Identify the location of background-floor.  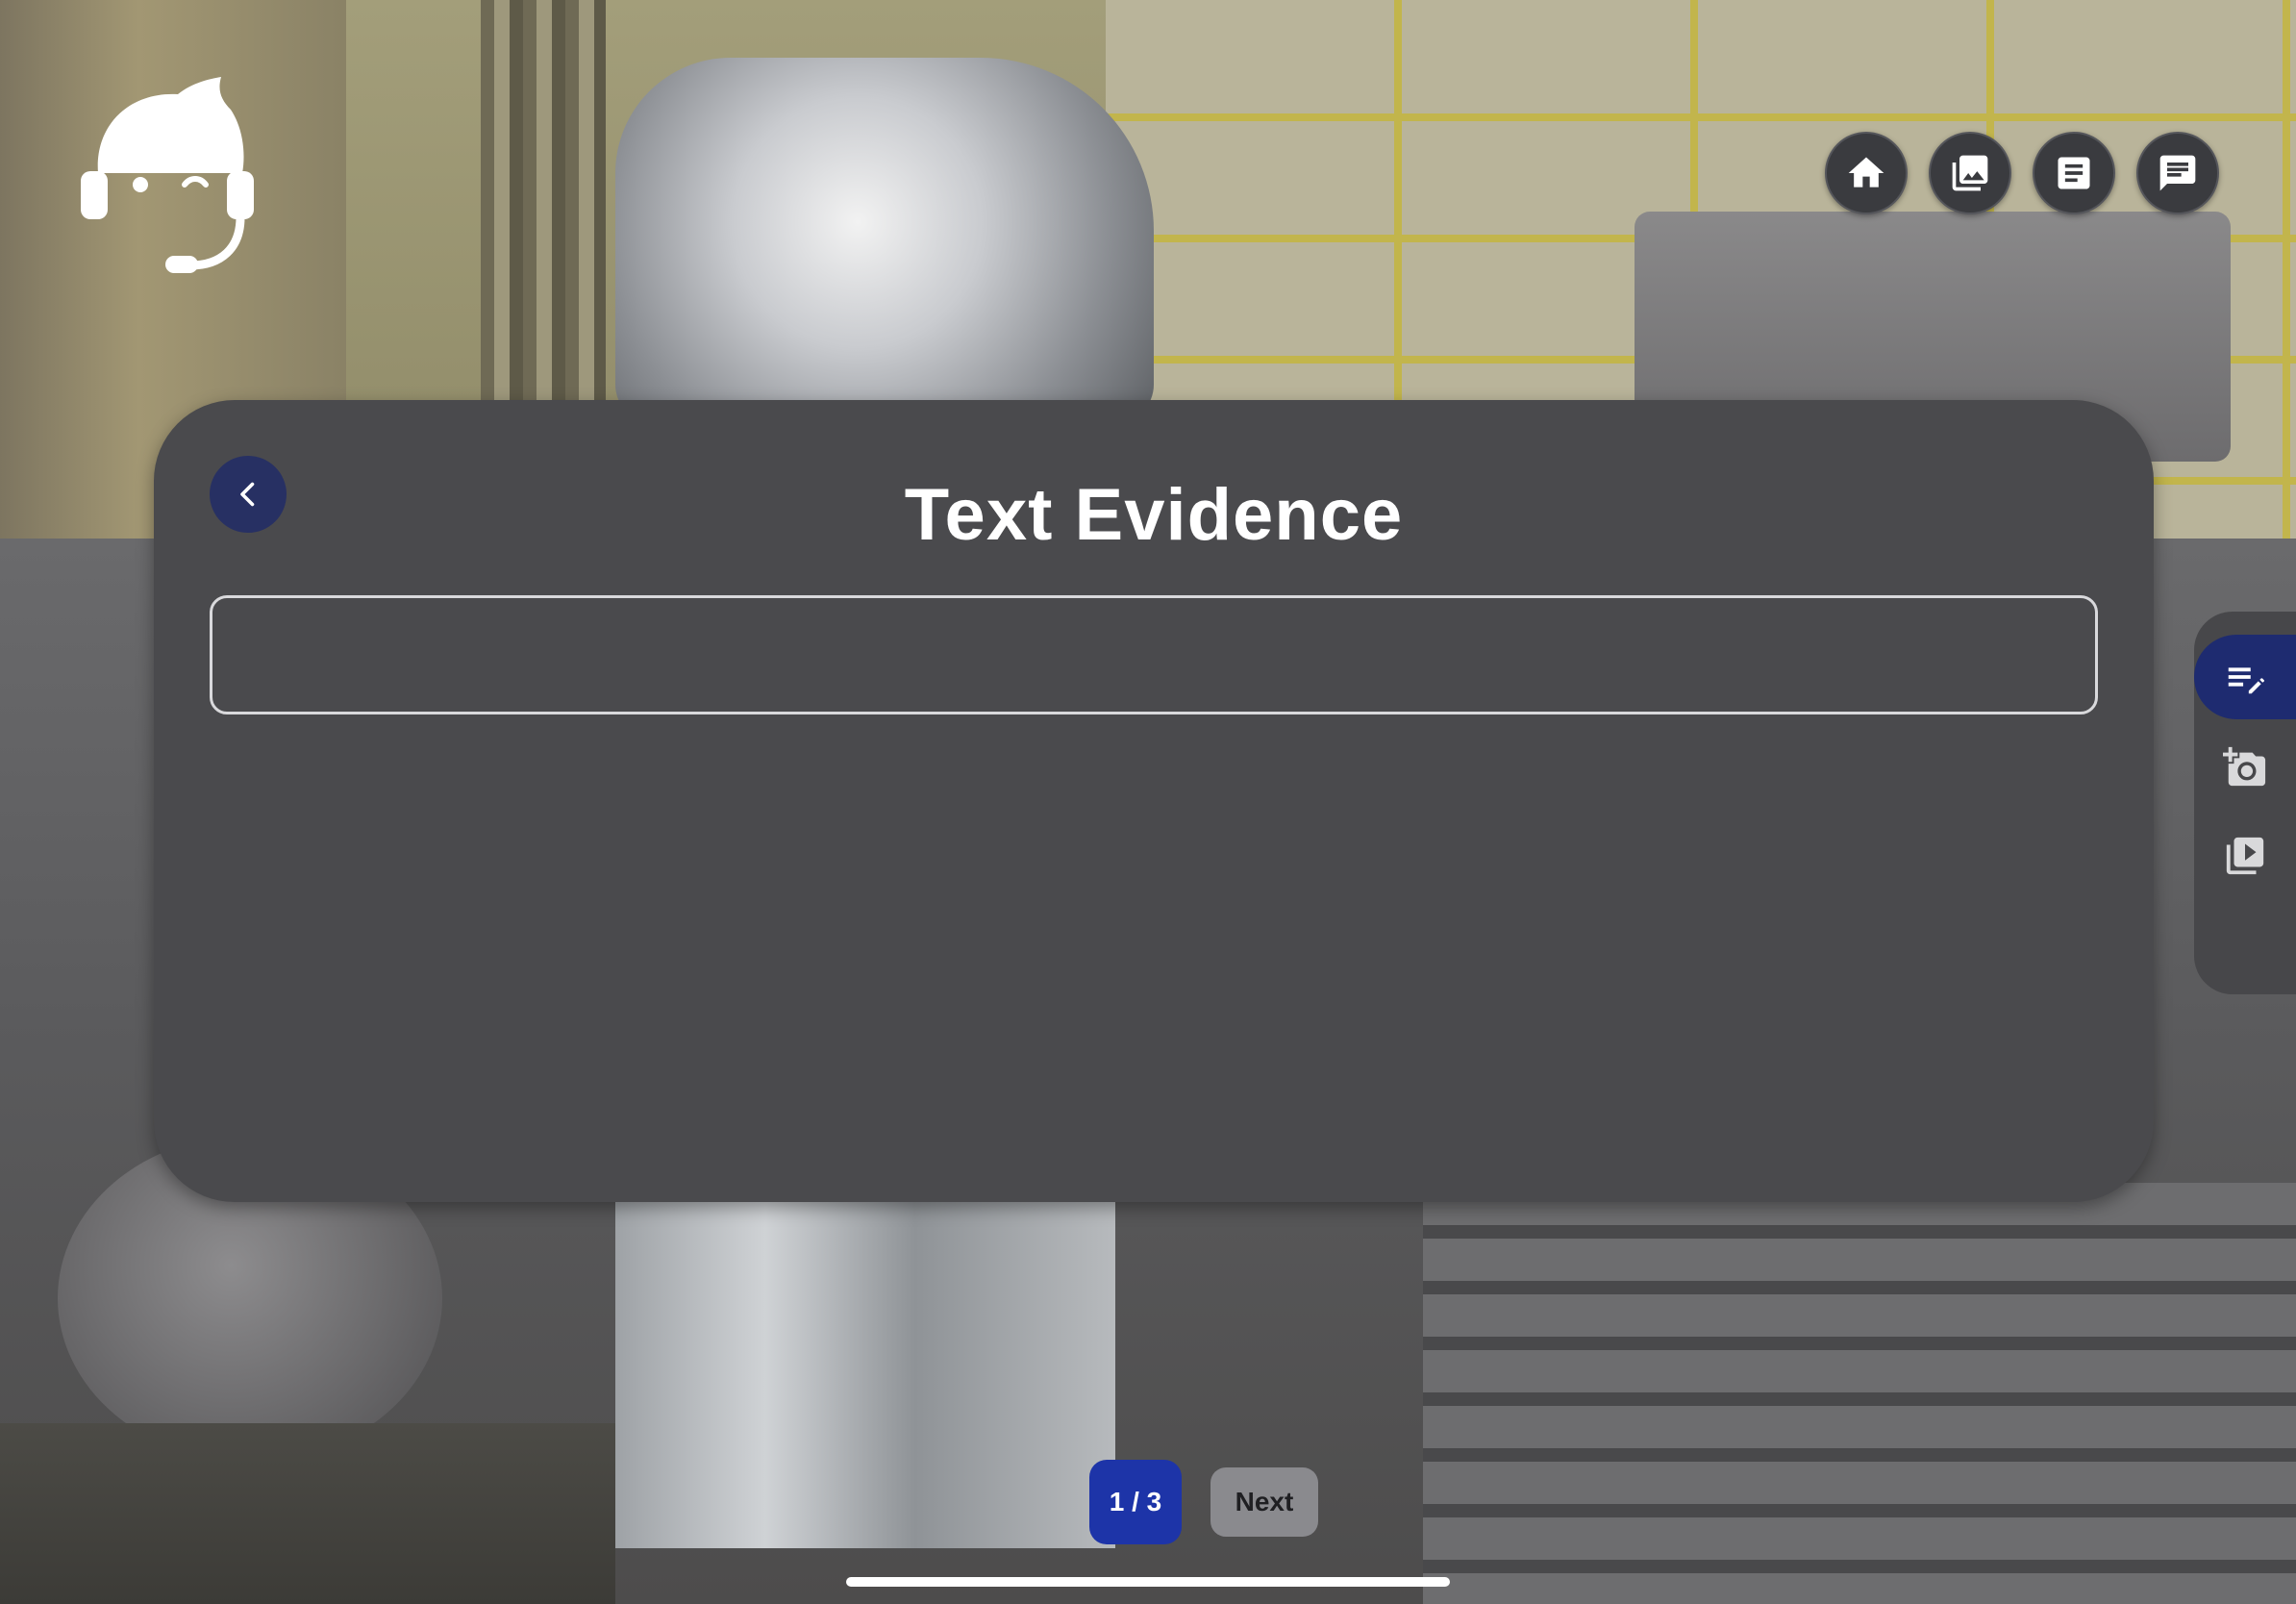
(307, 1513).